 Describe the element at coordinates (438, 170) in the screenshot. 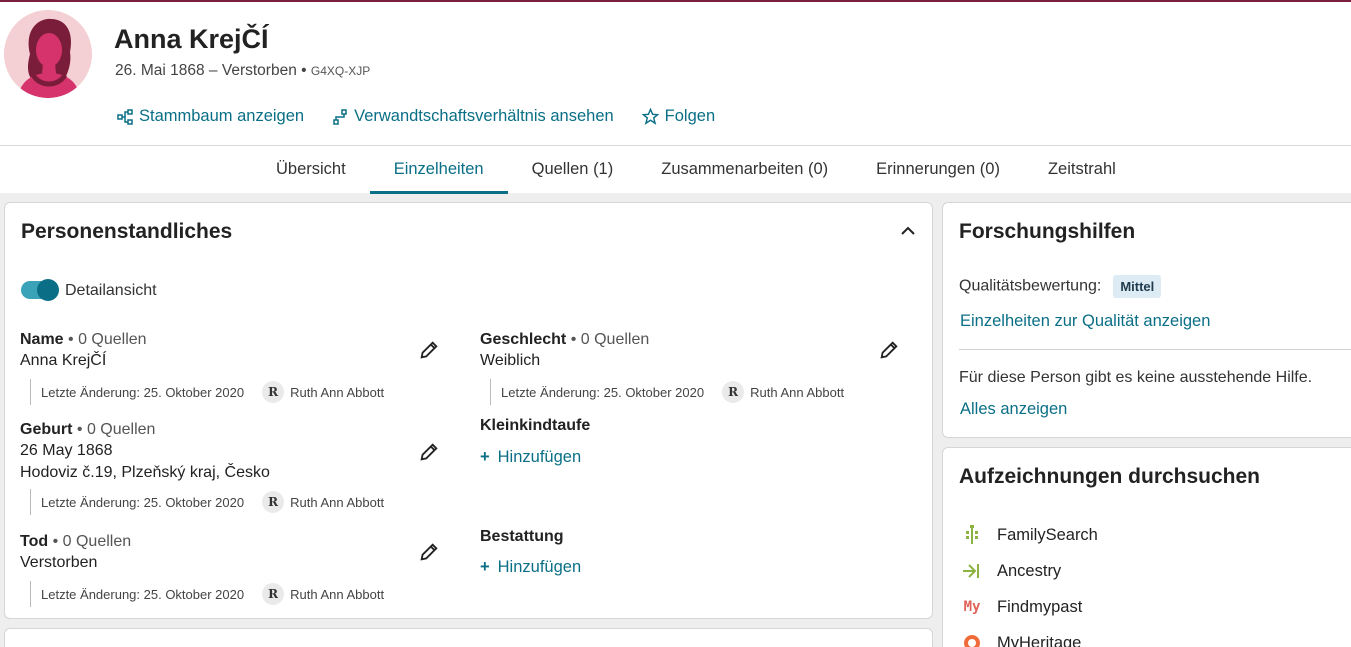

I see `tab-details: Einzelheiten` at that location.